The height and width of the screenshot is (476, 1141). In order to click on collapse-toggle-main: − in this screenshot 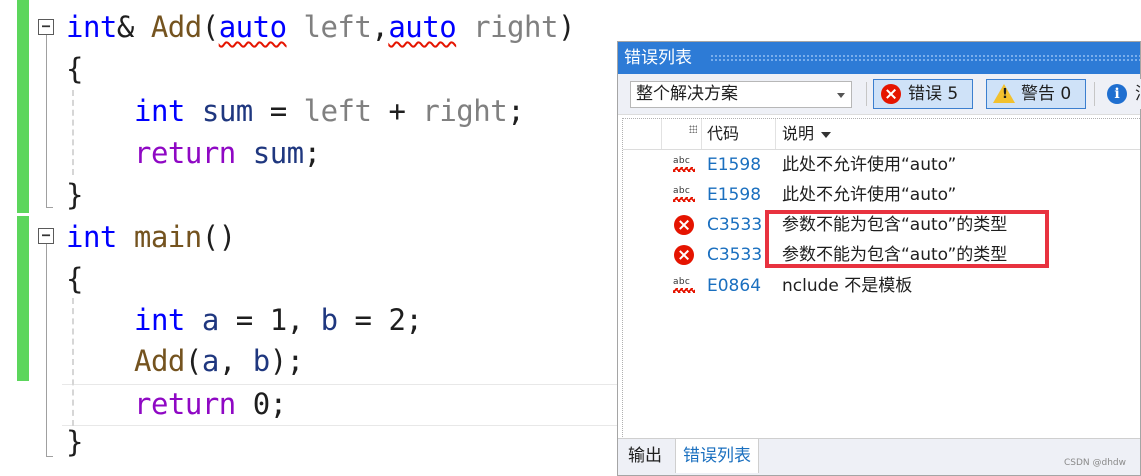, I will do `click(46, 236)`.